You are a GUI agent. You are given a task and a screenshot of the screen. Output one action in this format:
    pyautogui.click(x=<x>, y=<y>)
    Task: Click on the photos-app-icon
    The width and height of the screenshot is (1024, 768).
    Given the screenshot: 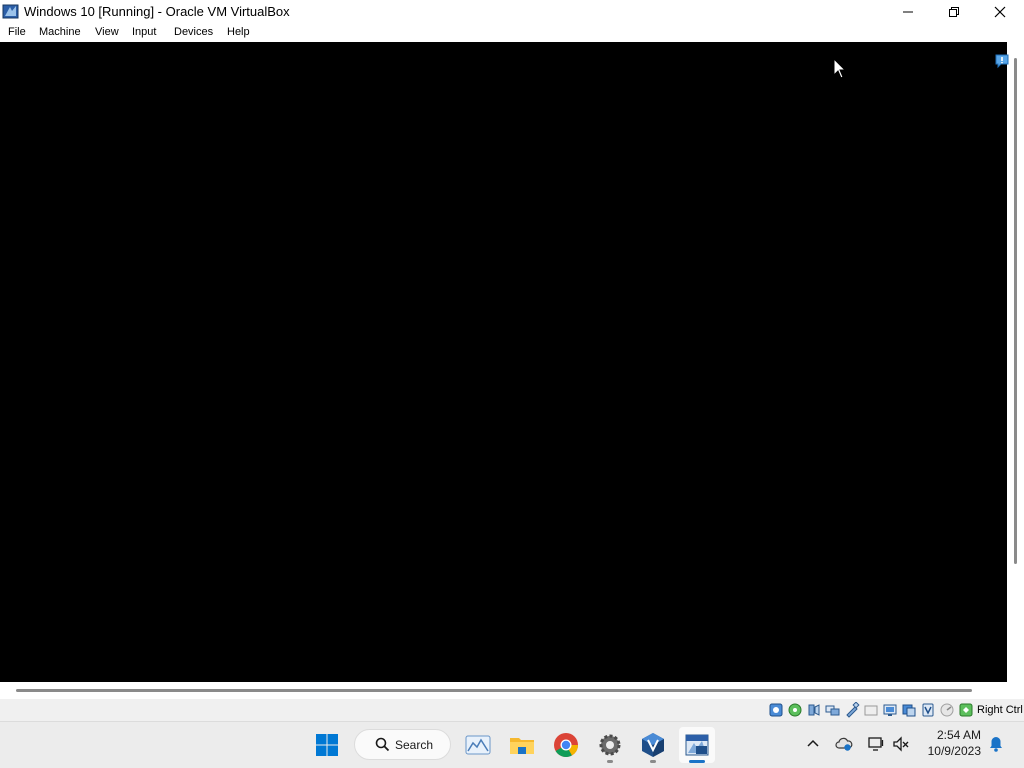 What is the action you would take?
    pyautogui.click(x=478, y=745)
    